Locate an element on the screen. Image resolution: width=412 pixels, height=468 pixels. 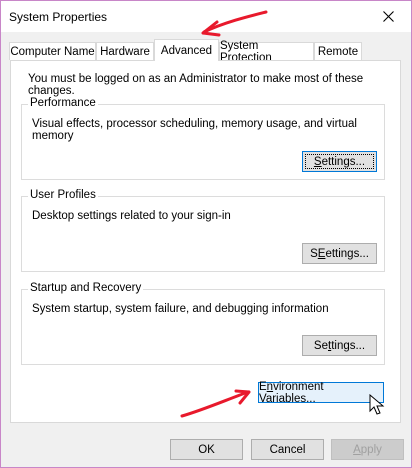
tab-label: Hardware is located at coordinates (125, 51).